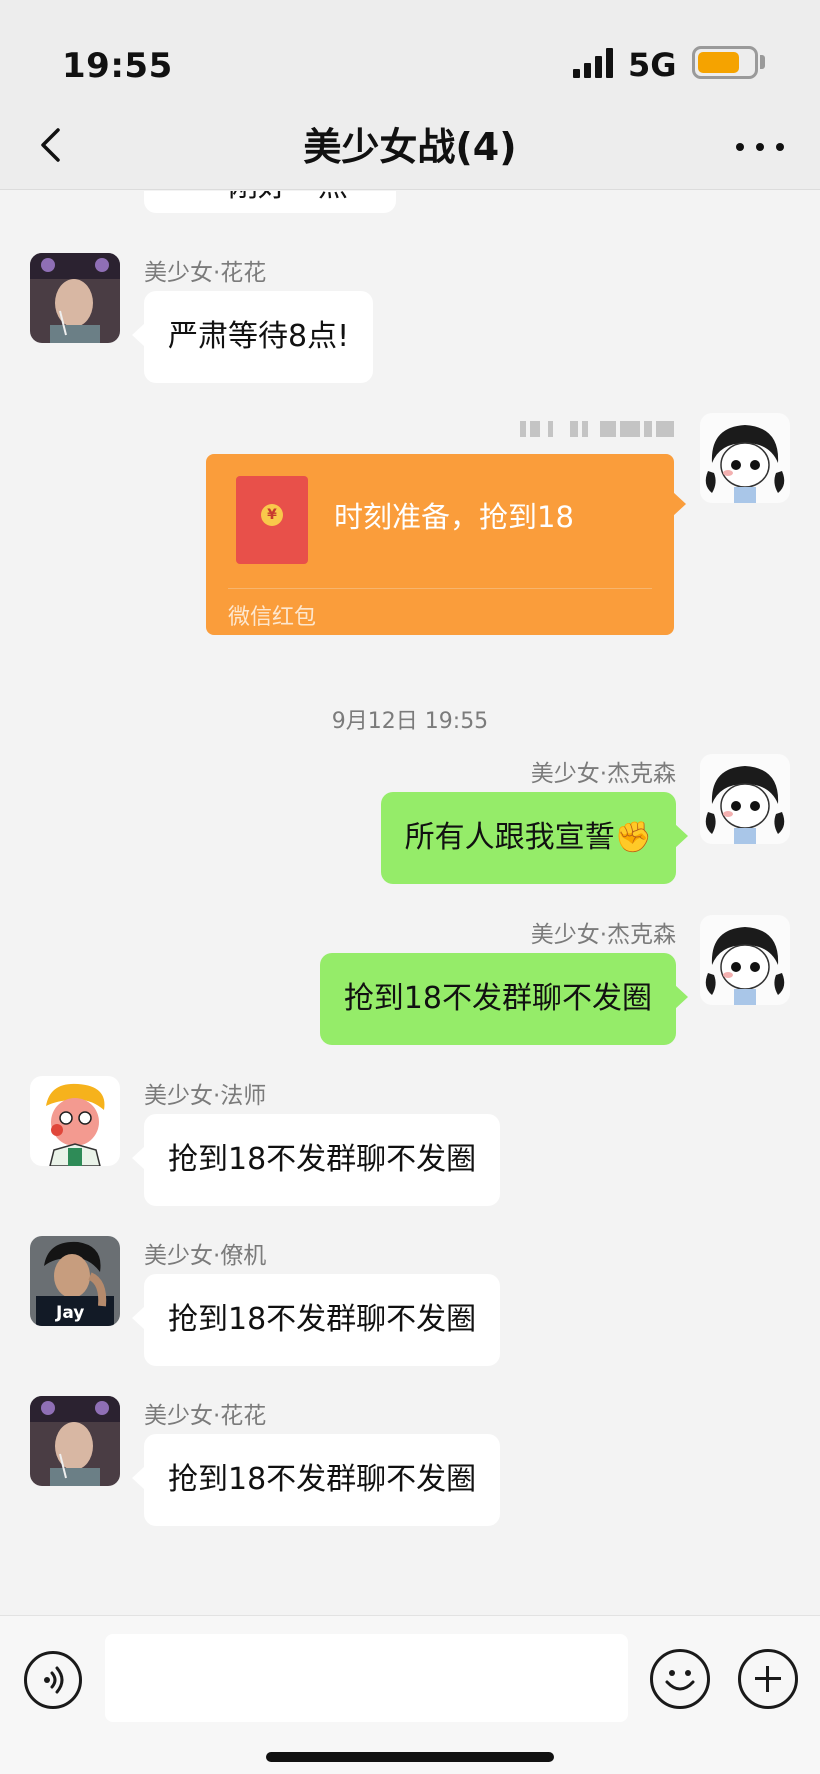 The height and width of the screenshot is (1774, 820). I want to click on status-bar: 19:55 5G, so click(410, 50).